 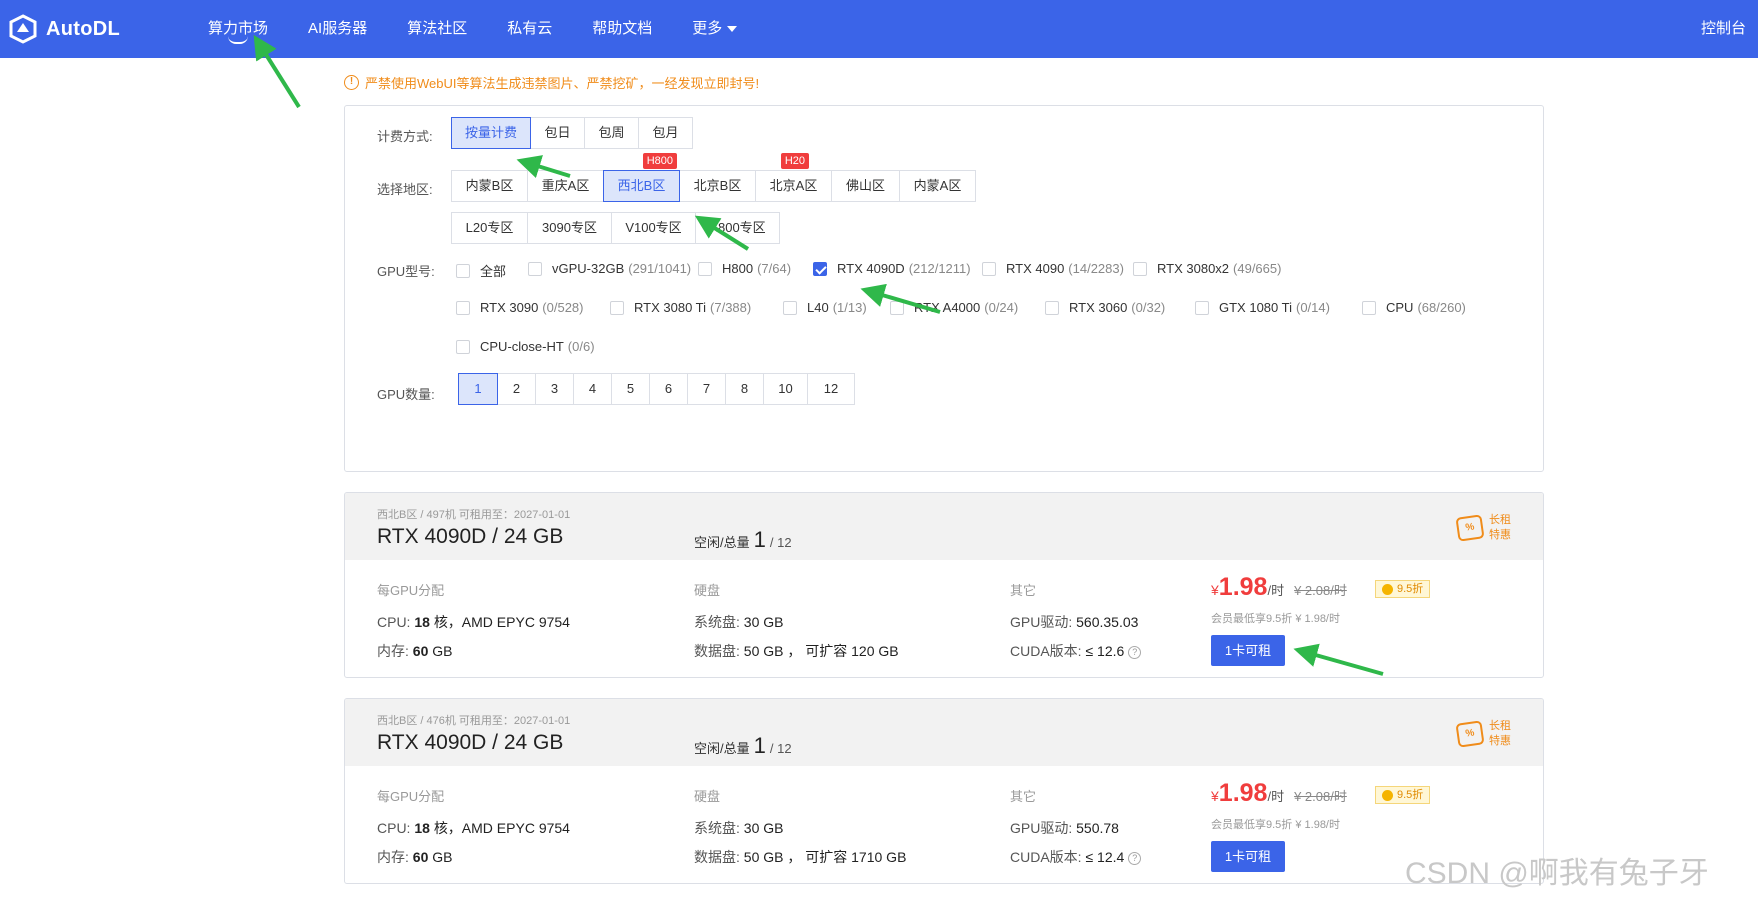 I want to click on gpu-option-rtx-3060: RTX 3060 (0/32), so click(x=1105, y=307).